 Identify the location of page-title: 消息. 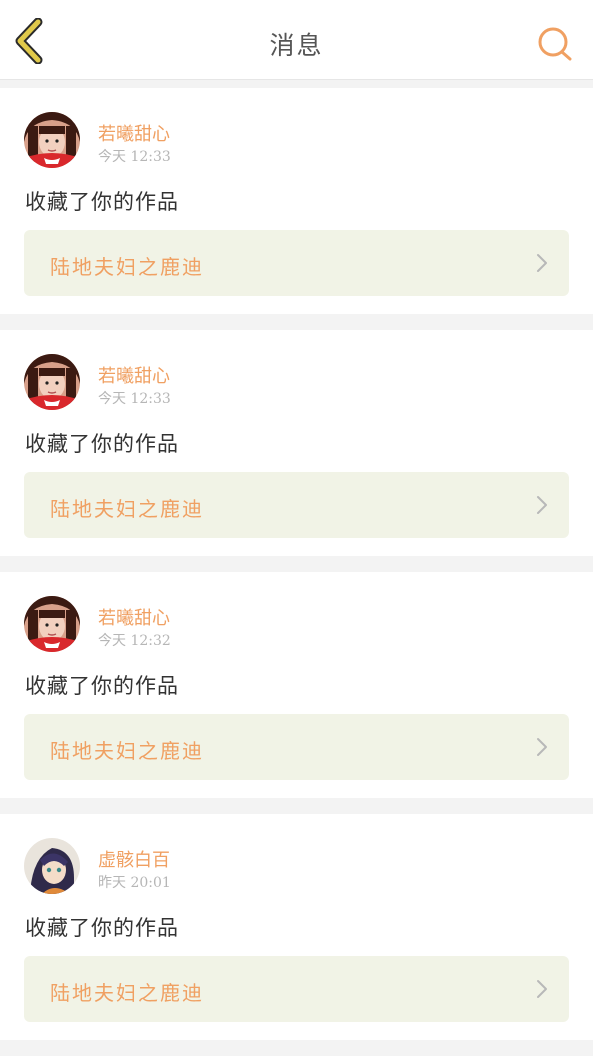
(296, 45).